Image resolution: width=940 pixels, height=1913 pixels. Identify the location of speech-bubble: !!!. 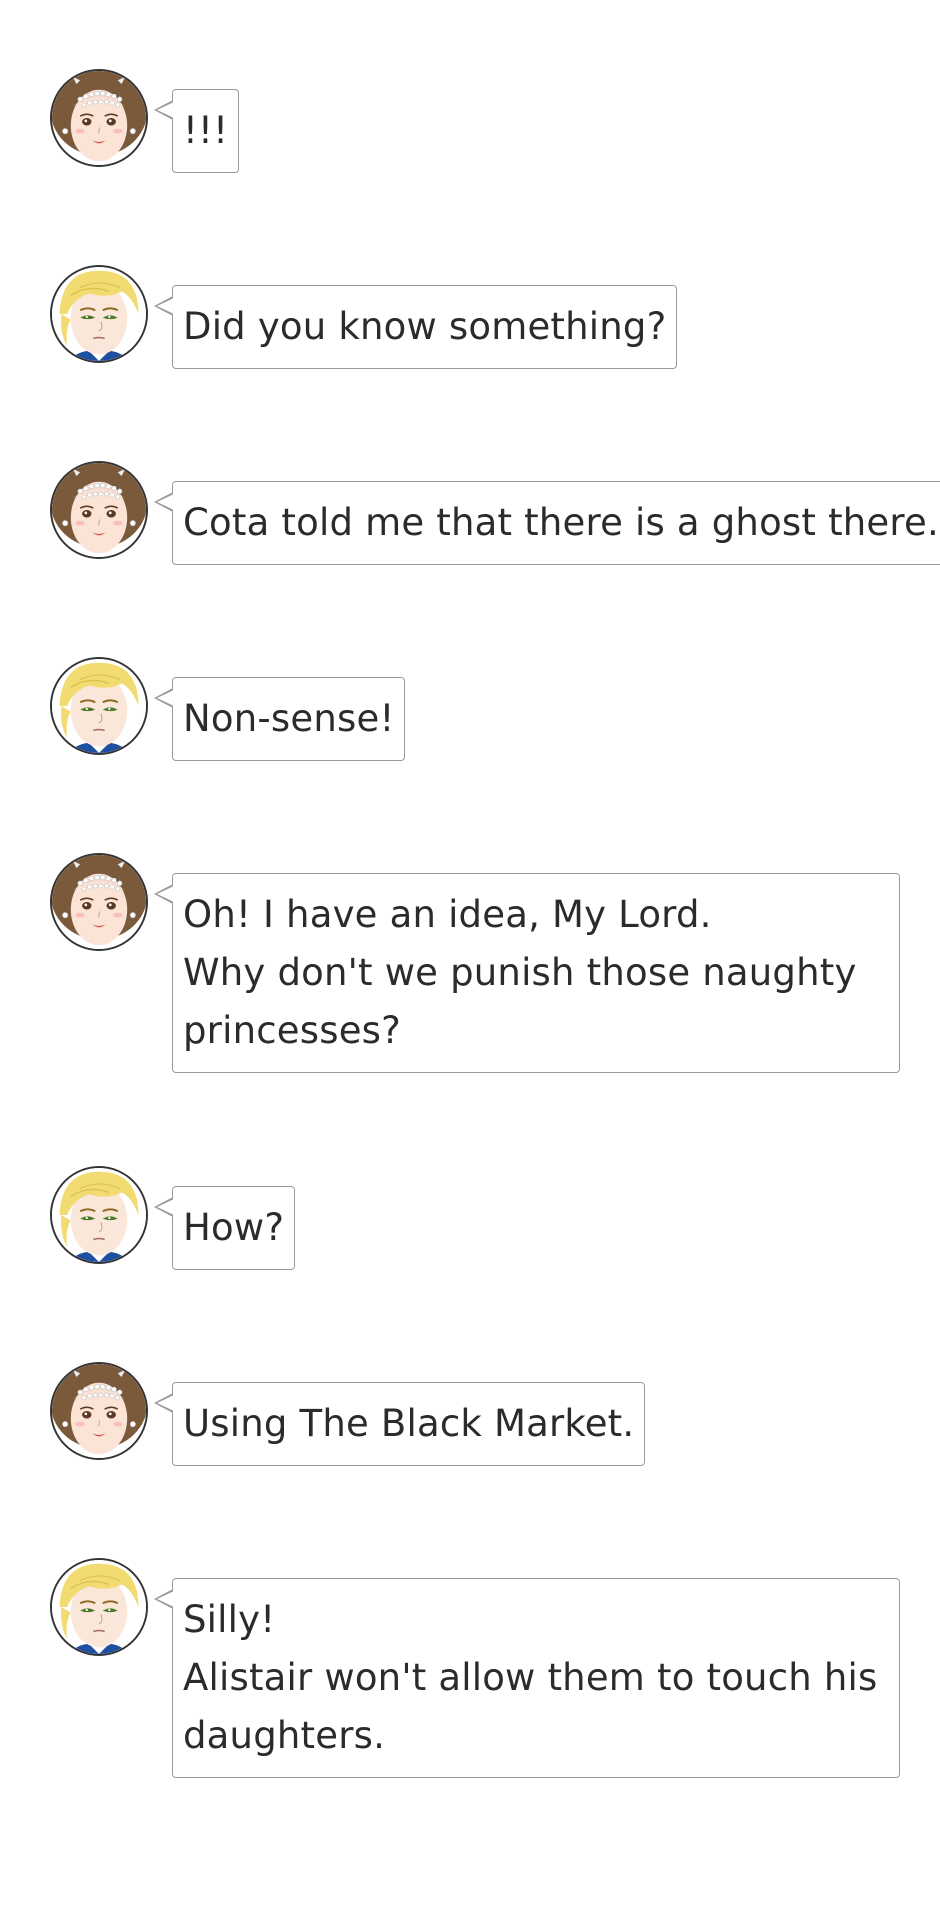
(196, 131).